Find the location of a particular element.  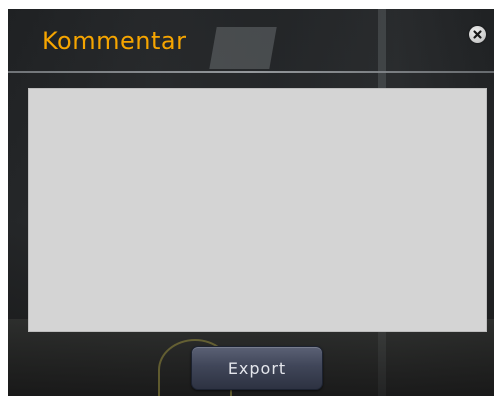

background-scene is located at coordinates (243, 48).